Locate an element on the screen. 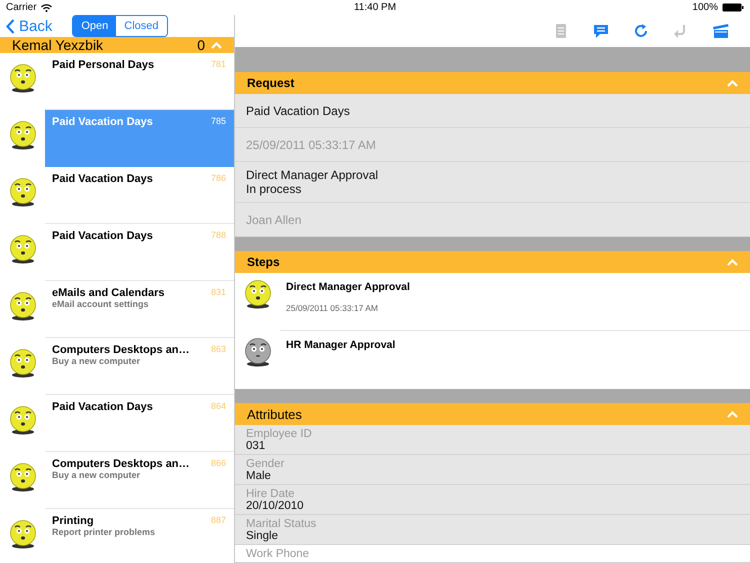 This screenshot has width=750, height=563. request-number: 863 is located at coordinates (218, 350).